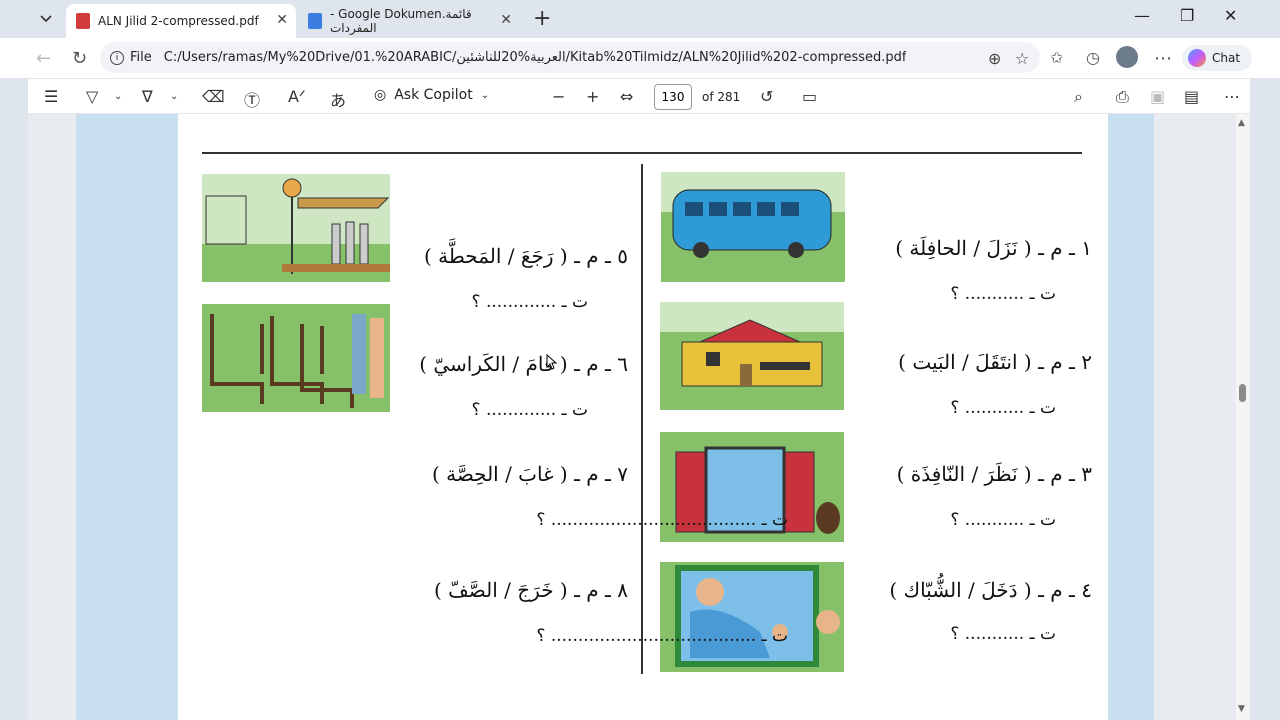 This screenshot has width=1280, height=720. Describe the element at coordinates (1191, 96) in the screenshot. I see `save-as-icon: ▤` at that location.